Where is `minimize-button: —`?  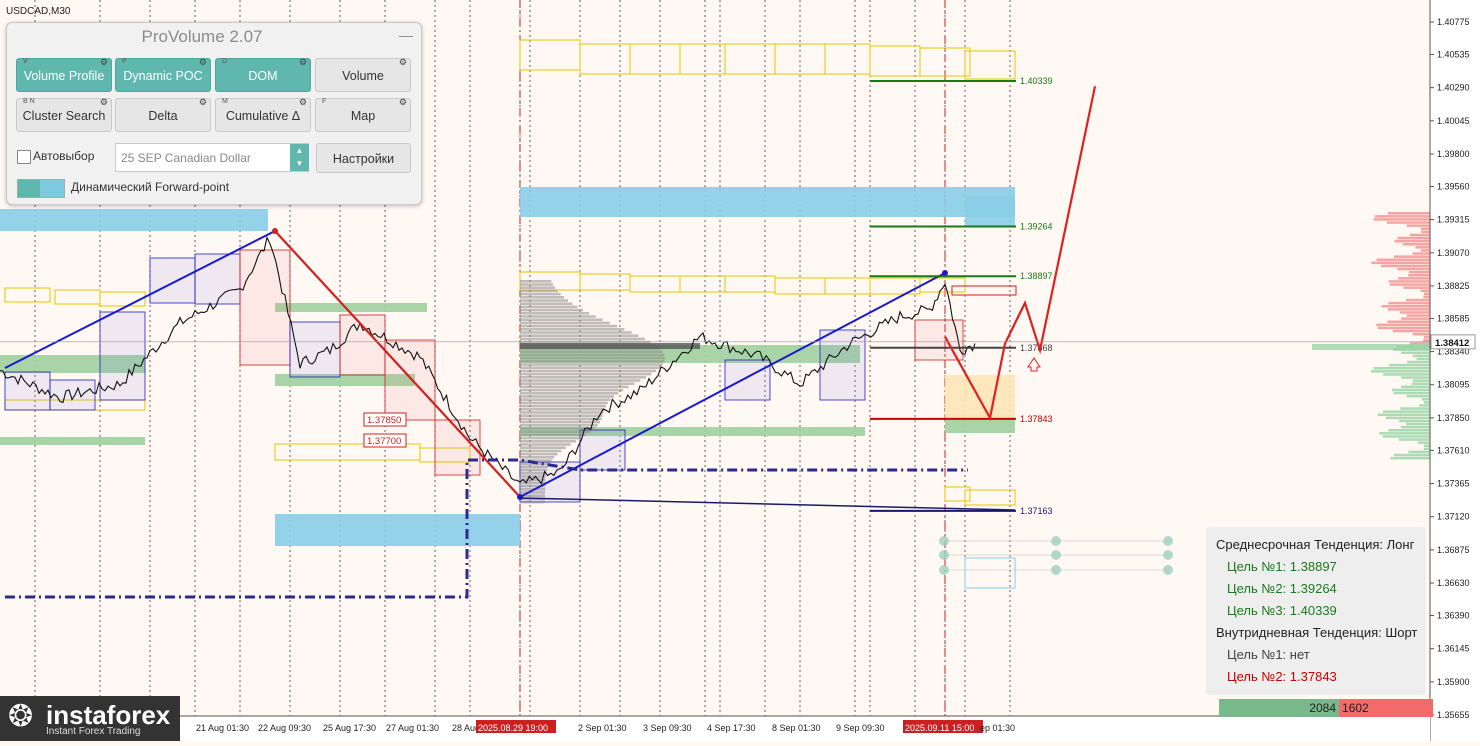
minimize-button: — is located at coordinates (406, 35).